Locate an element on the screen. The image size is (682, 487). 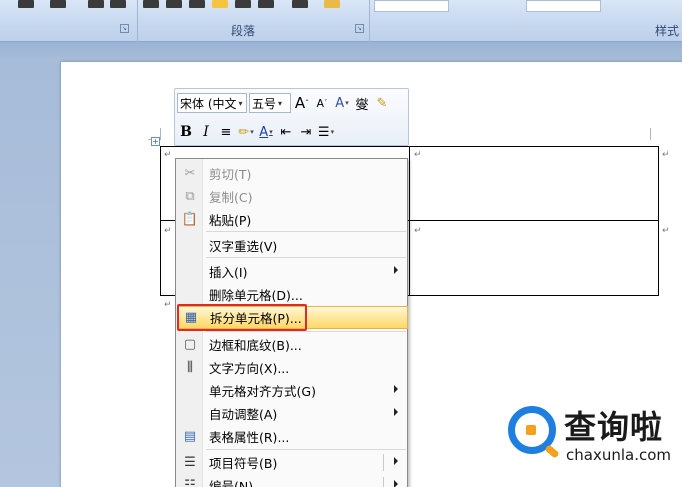
grow-font-icon: A is located at coordinates (300, 103).